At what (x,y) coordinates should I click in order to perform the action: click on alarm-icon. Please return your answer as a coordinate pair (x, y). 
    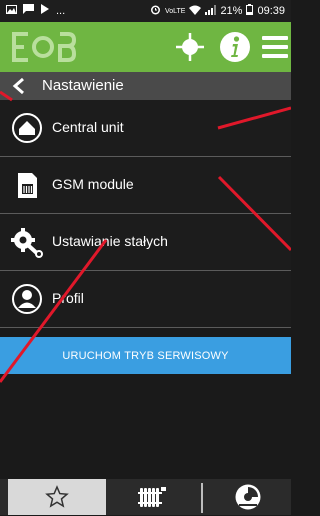
    Looking at the image, I should click on (155, 11).